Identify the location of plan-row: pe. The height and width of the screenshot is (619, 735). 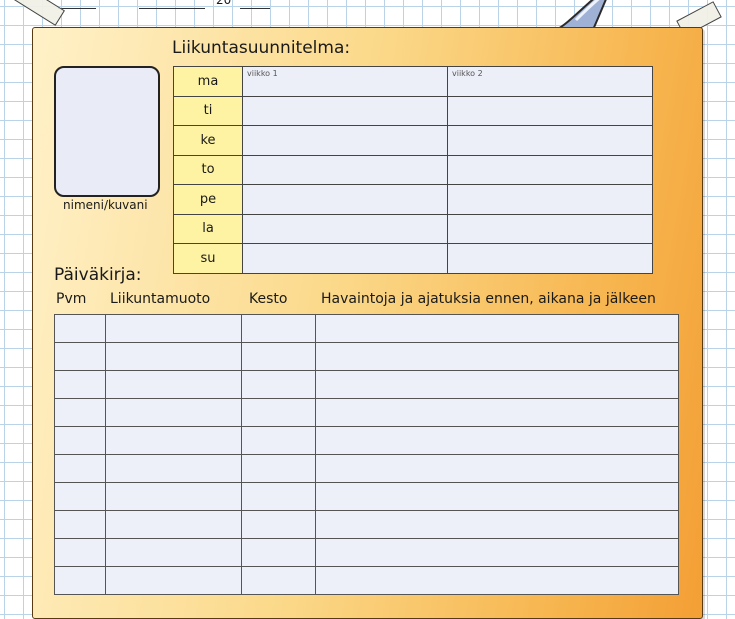
(413, 199).